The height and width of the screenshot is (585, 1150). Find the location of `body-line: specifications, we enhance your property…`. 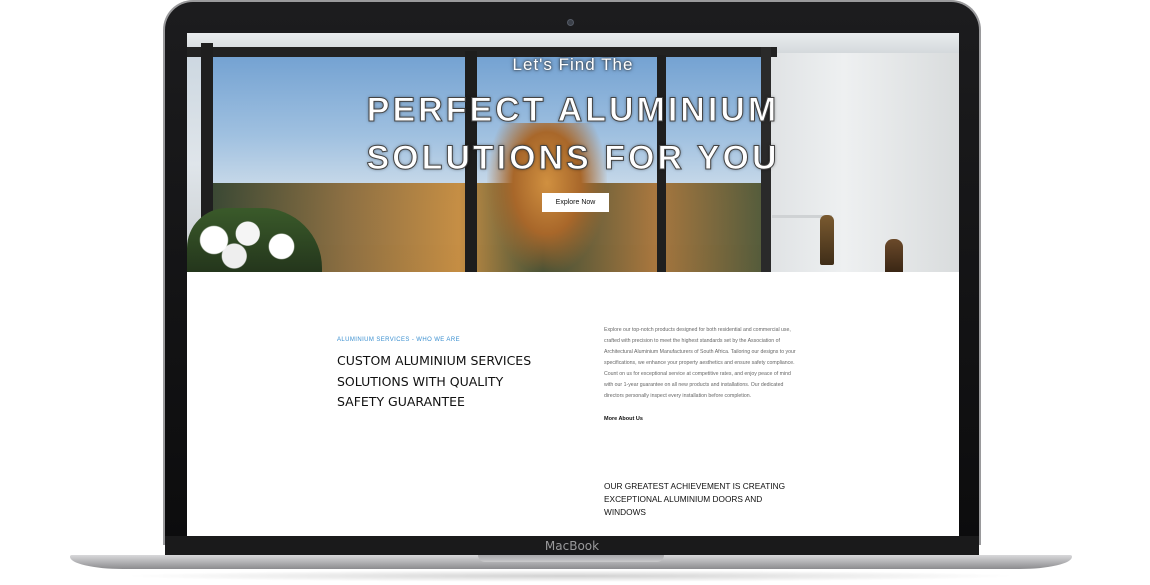

body-line: specifications, we enhance your property… is located at coordinates (699, 363).